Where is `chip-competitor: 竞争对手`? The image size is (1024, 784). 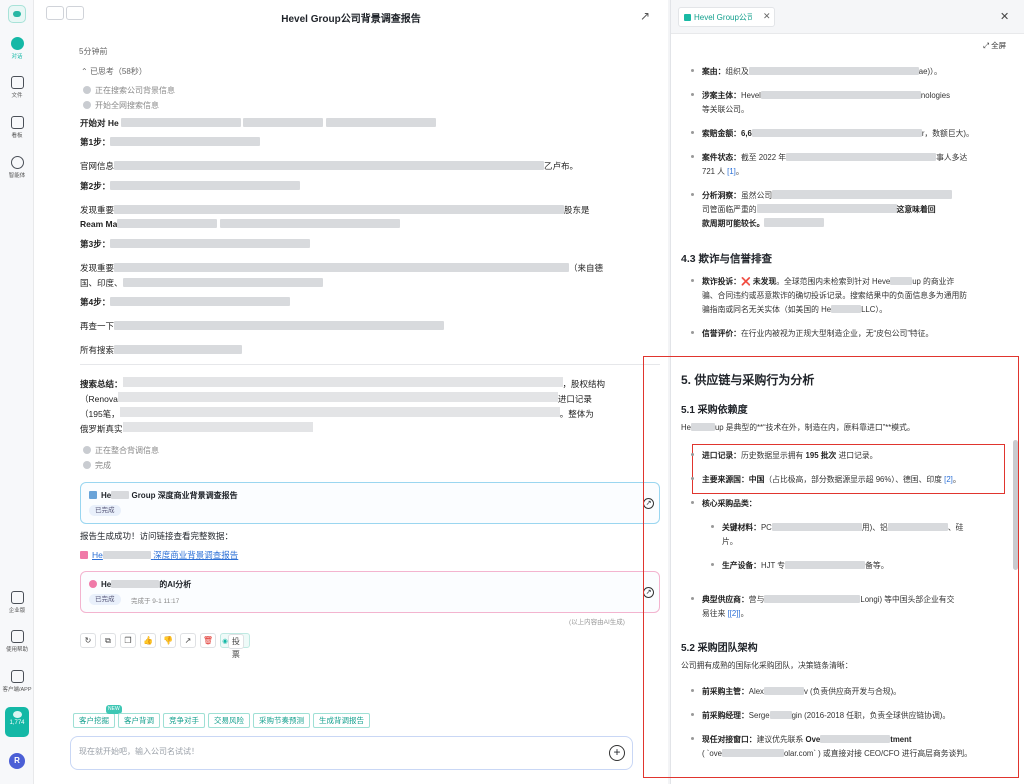
chip-competitor: 竞争对手 is located at coordinates (184, 720).